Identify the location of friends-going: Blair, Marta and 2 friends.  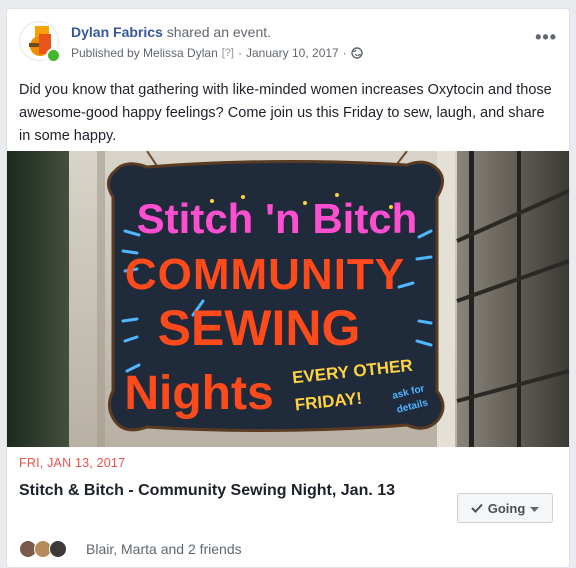
(130, 549).